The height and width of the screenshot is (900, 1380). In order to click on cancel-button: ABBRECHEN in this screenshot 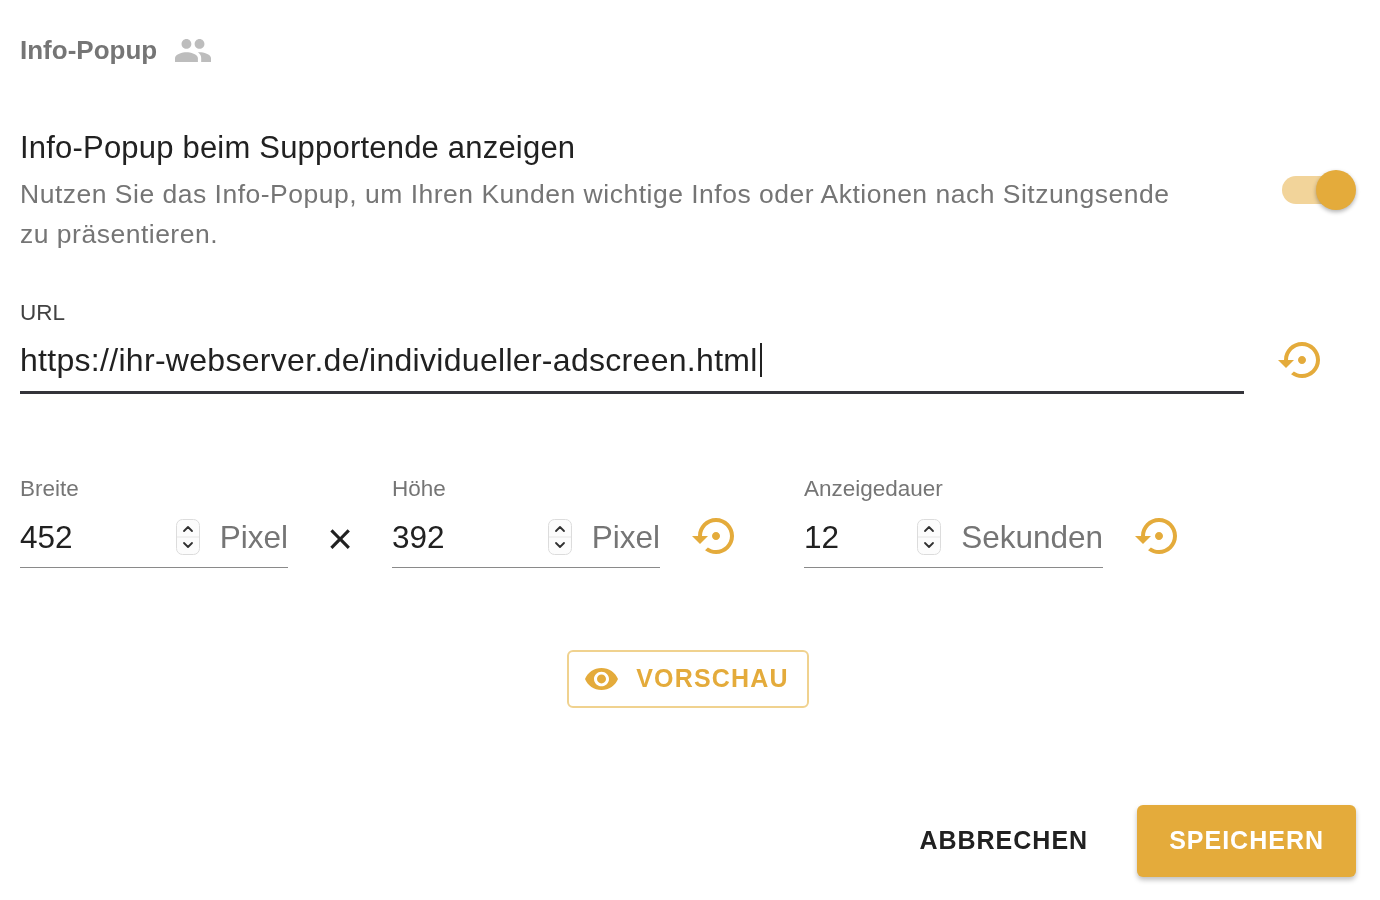, I will do `click(1004, 841)`.